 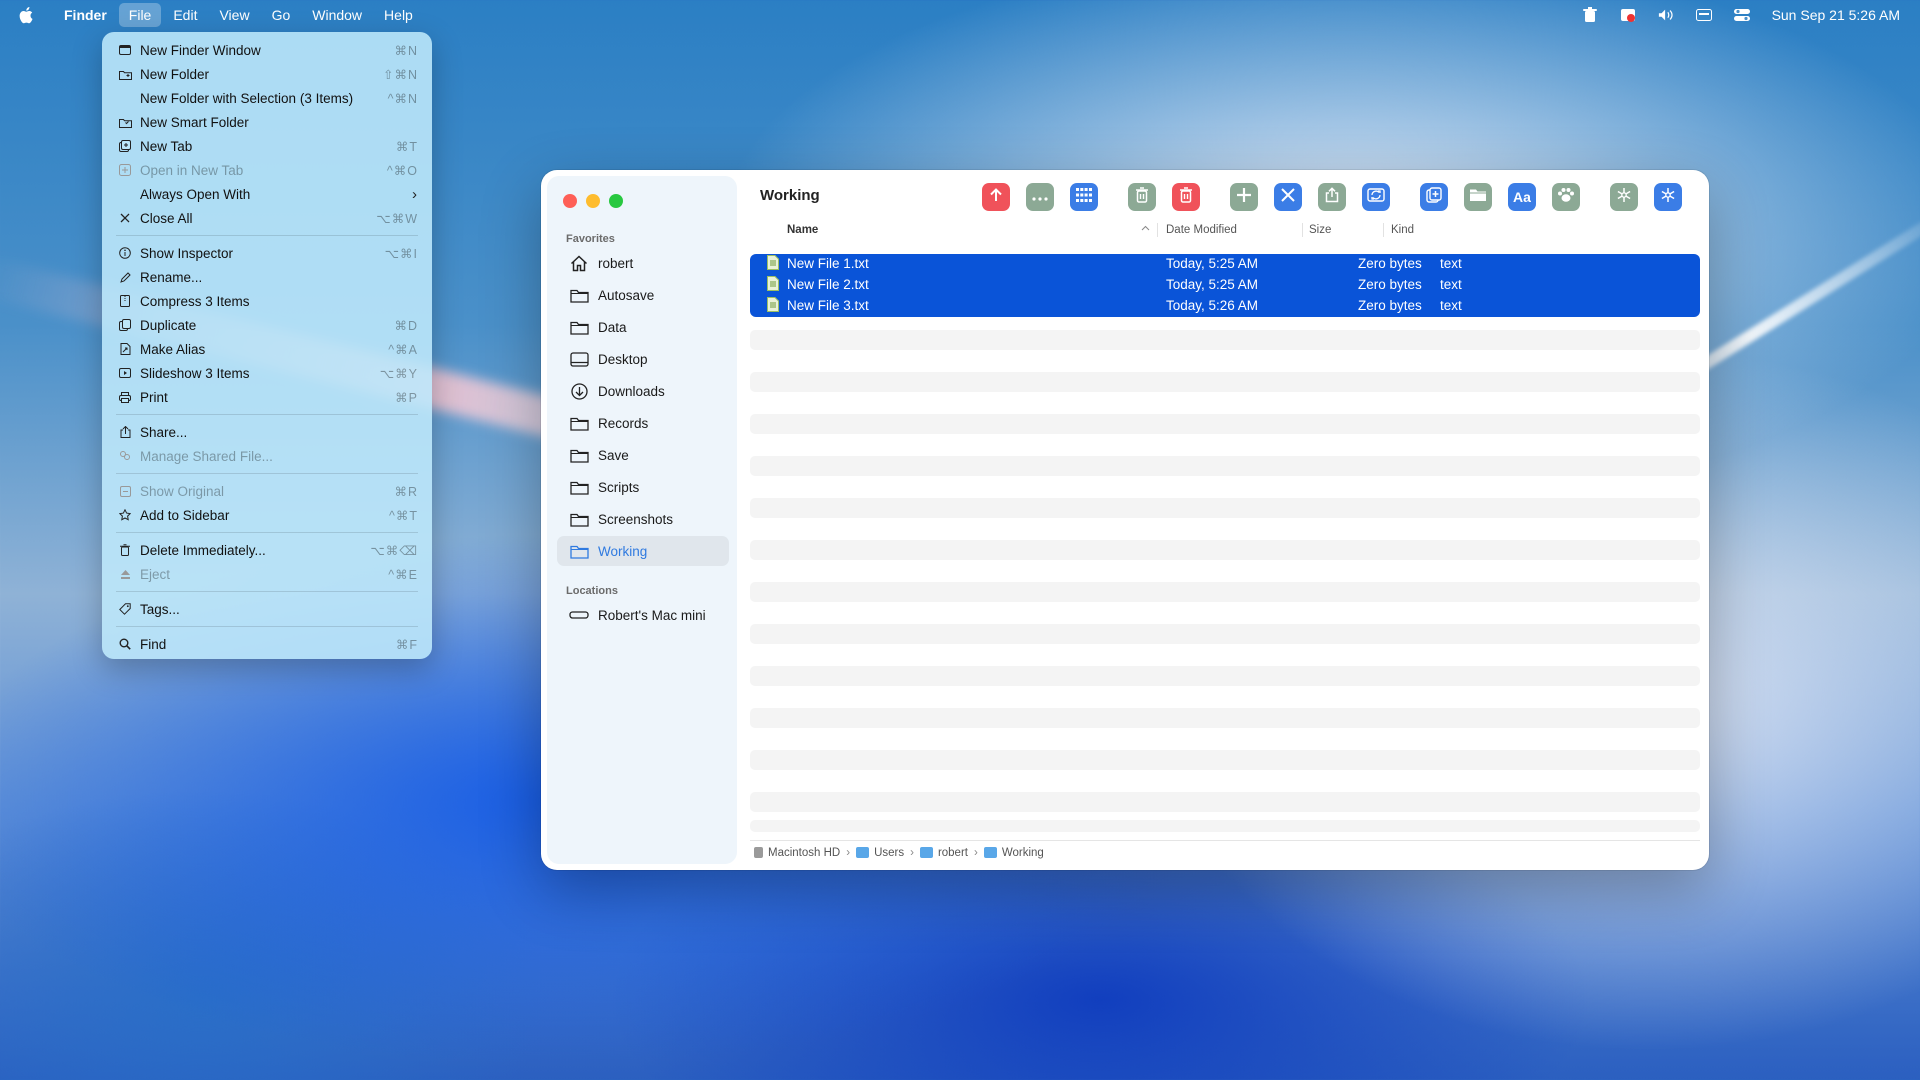 I want to click on column-size: Size, so click(x=1320, y=230).